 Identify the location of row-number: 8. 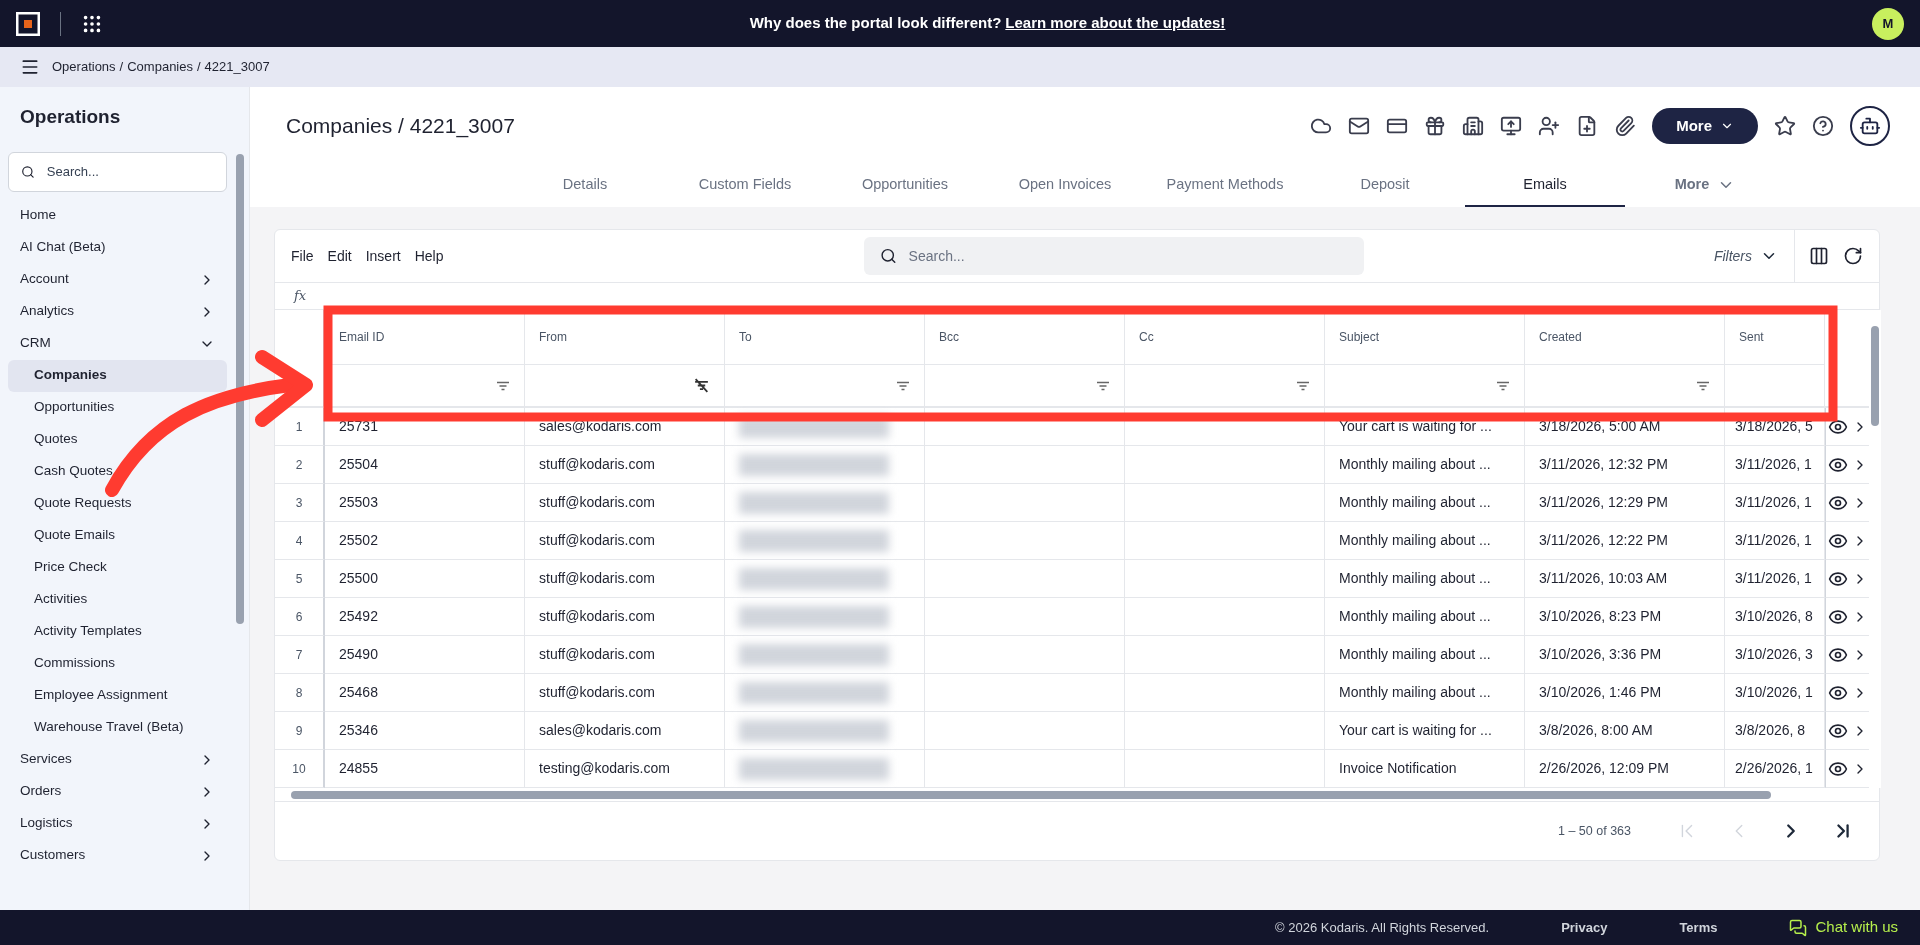
(300, 693).